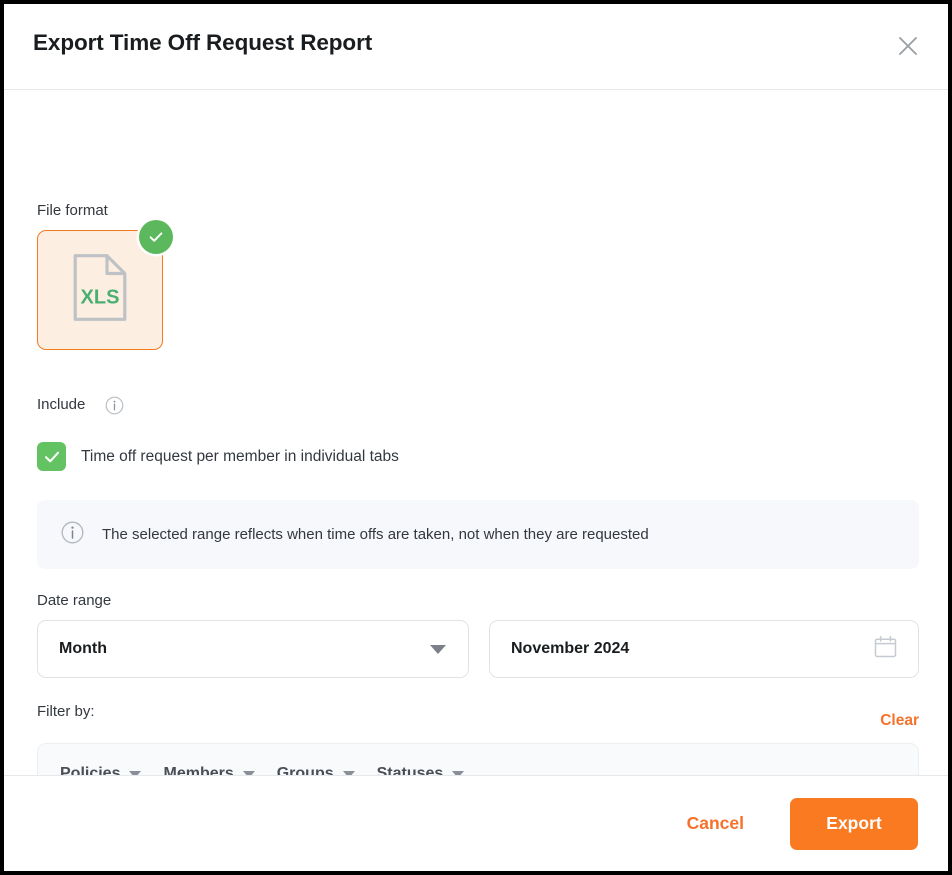 The height and width of the screenshot is (875, 952). What do you see at coordinates (899, 721) in the screenshot?
I see `clear-filters-button: Clear` at bounding box center [899, 721].